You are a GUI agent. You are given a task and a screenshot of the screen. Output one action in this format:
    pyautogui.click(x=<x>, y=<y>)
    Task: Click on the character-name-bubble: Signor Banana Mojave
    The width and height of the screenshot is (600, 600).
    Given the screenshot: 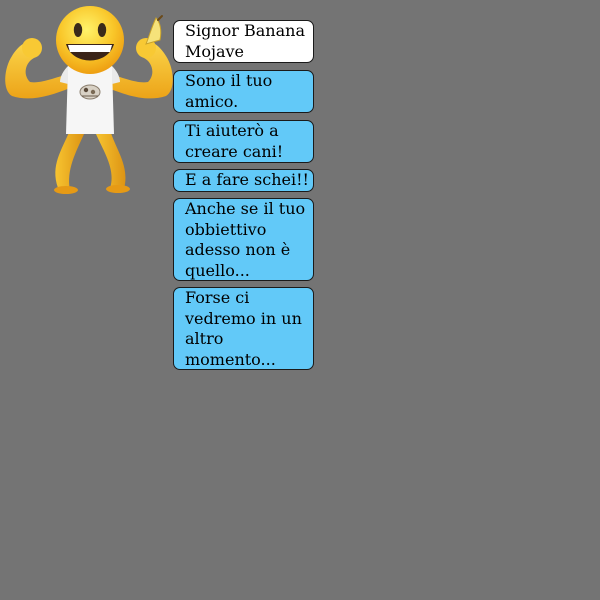 What is the action you would take?
    pyautogui.click(x=243, y=41)
    